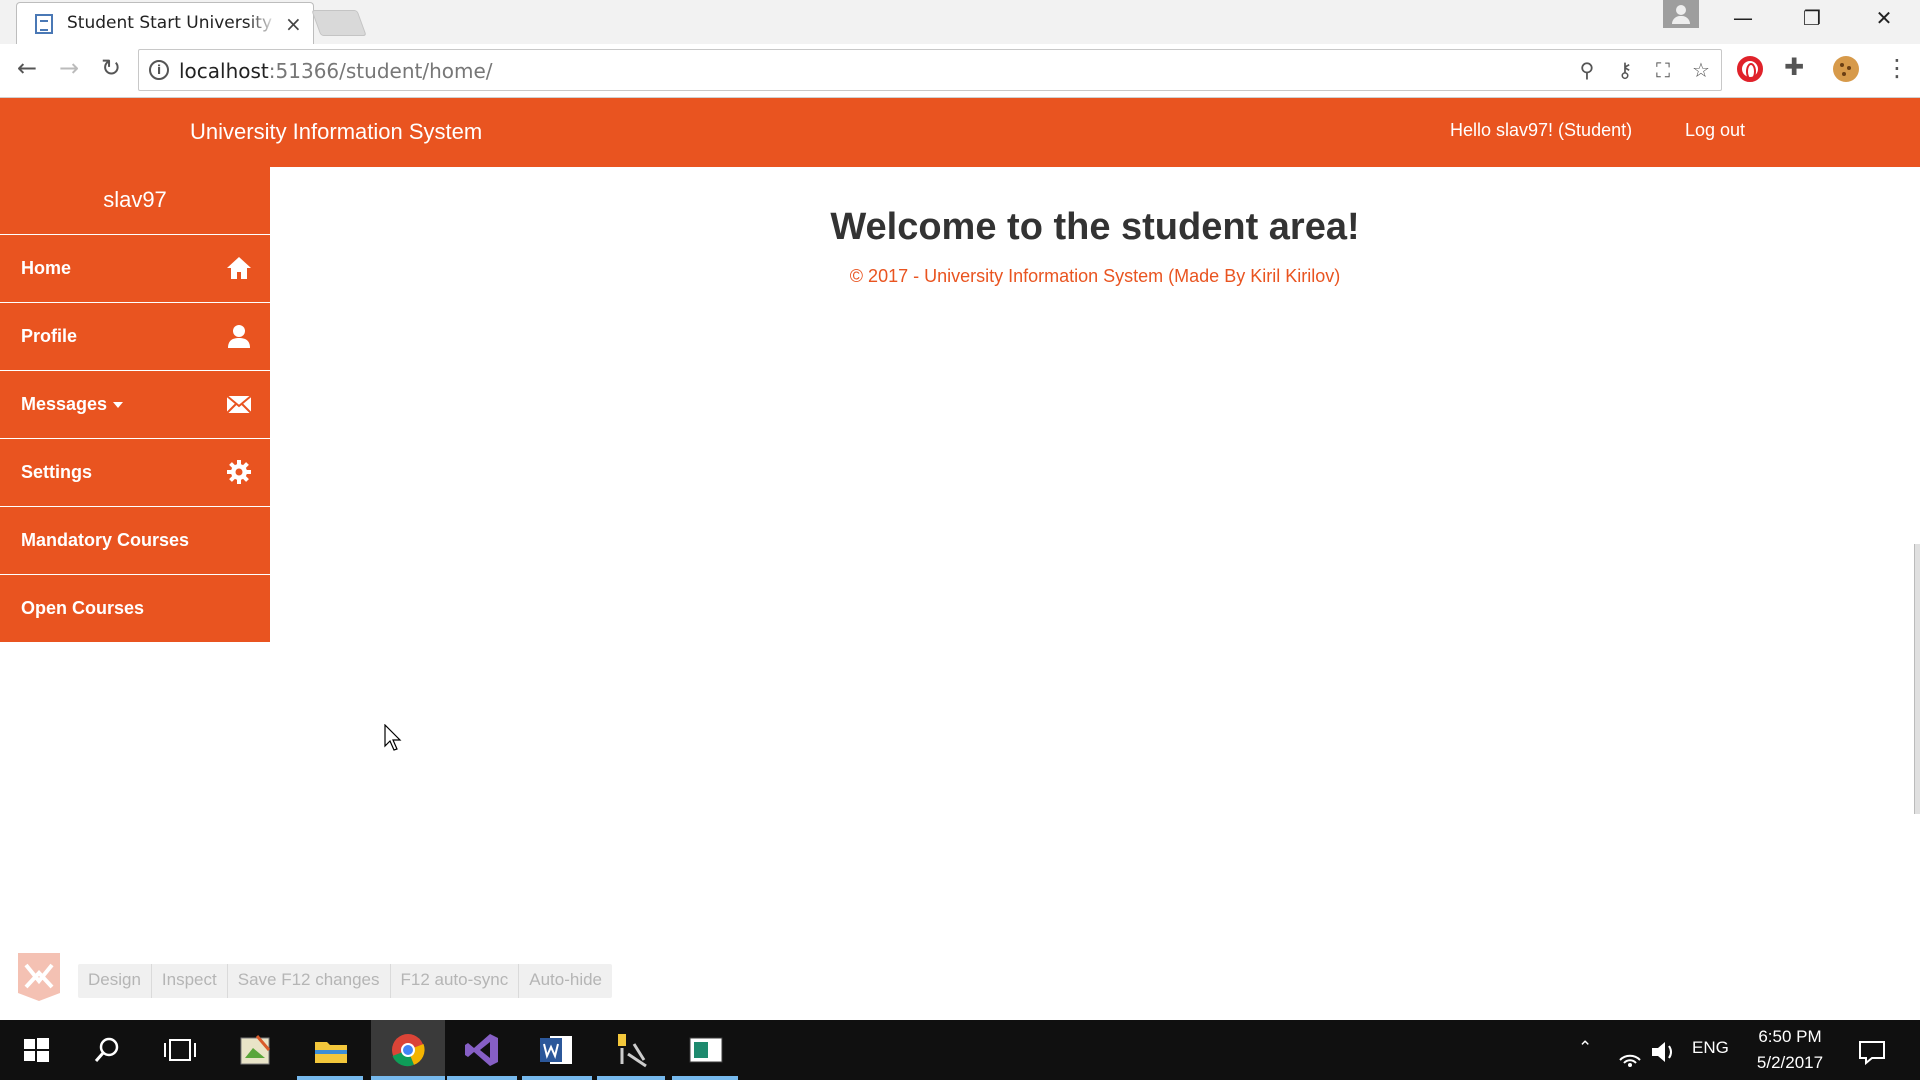 This screenshot has width=1920, height=1080. I want to click on url-text: localhost:51366/student/home/, so click(336, 71).